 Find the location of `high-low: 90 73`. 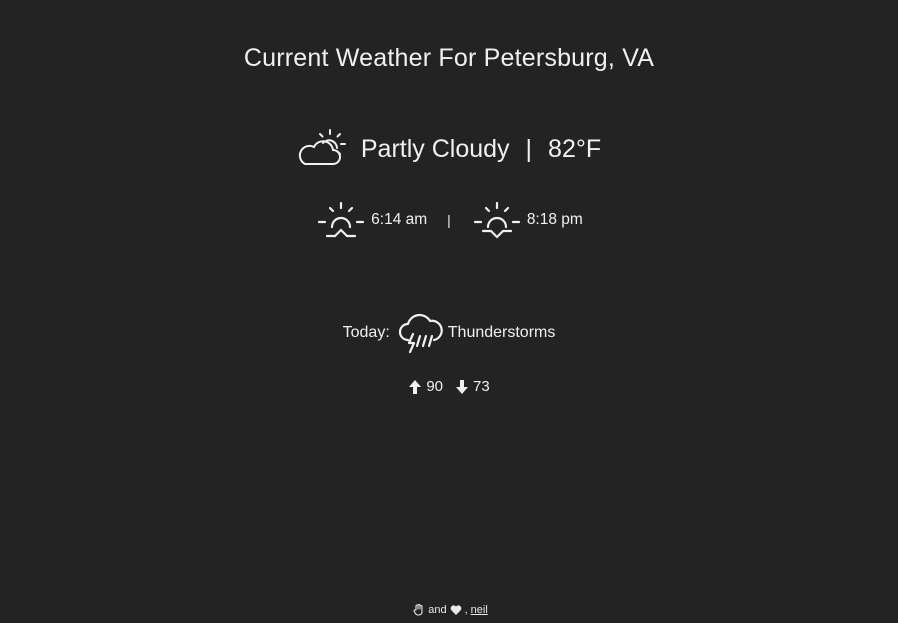

high-low: 90 73 is located at coordinates (449, 386).